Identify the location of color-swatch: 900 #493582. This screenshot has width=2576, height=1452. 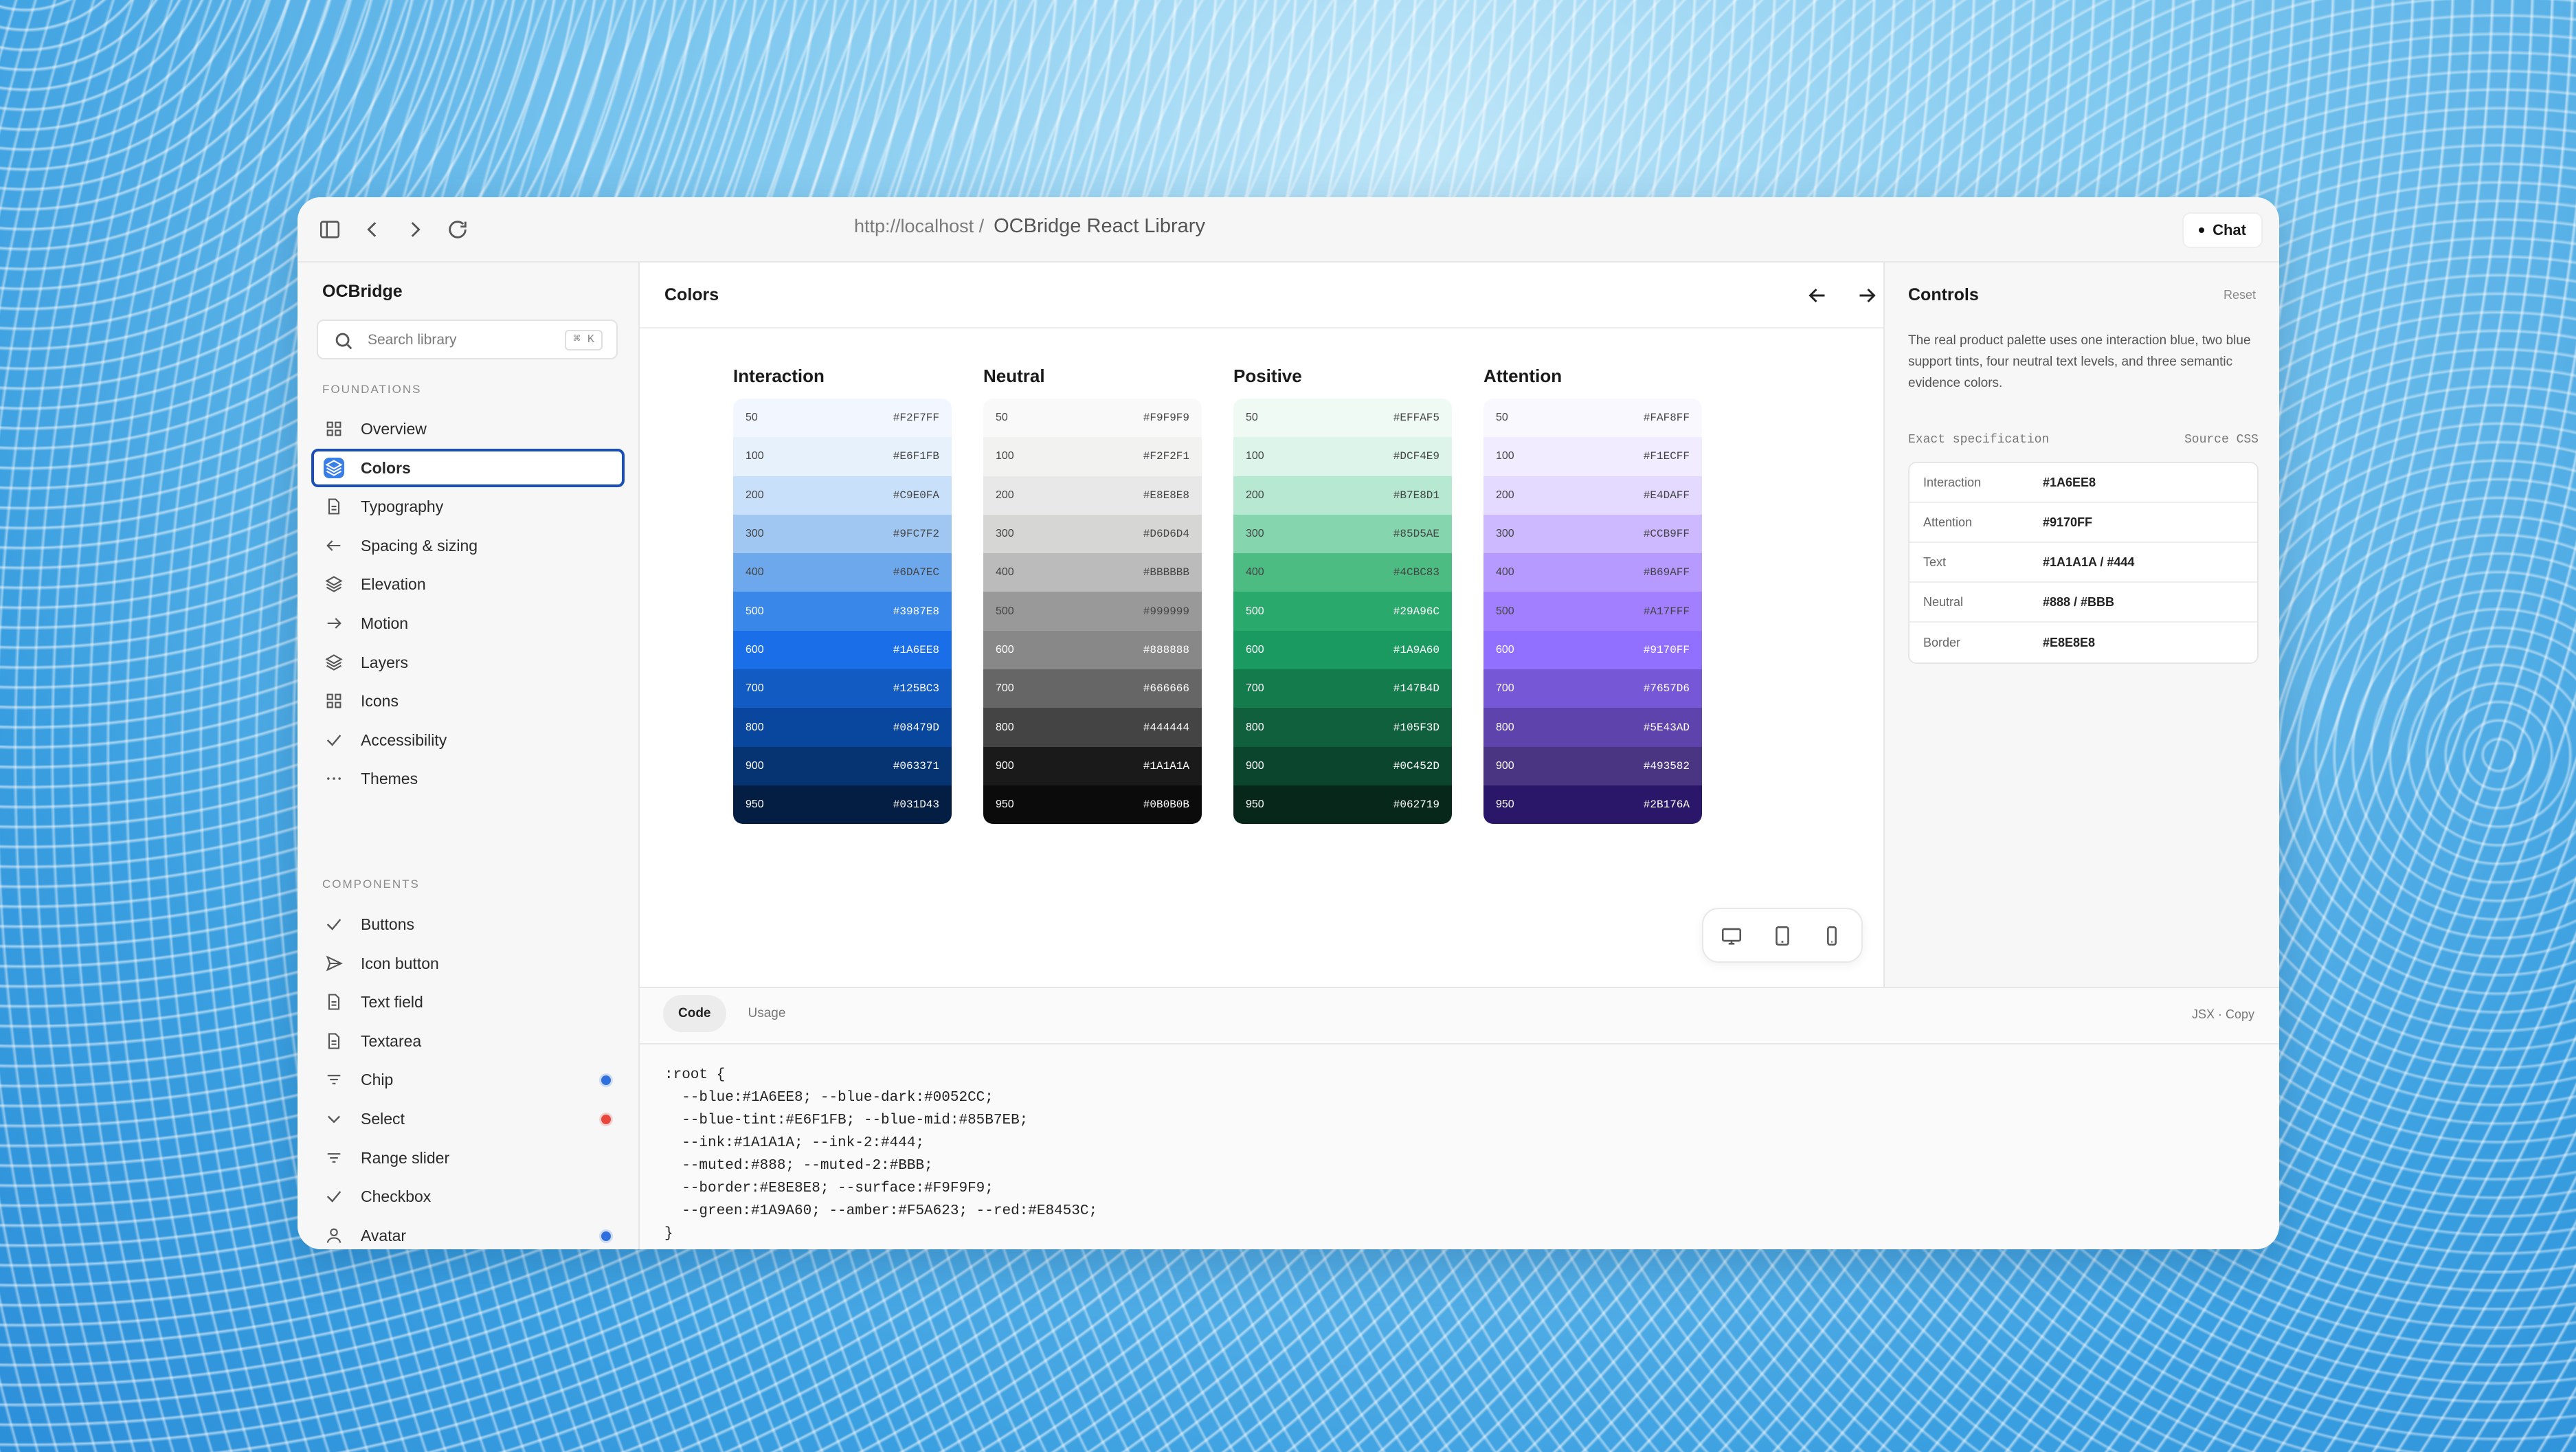
(1592, 766).